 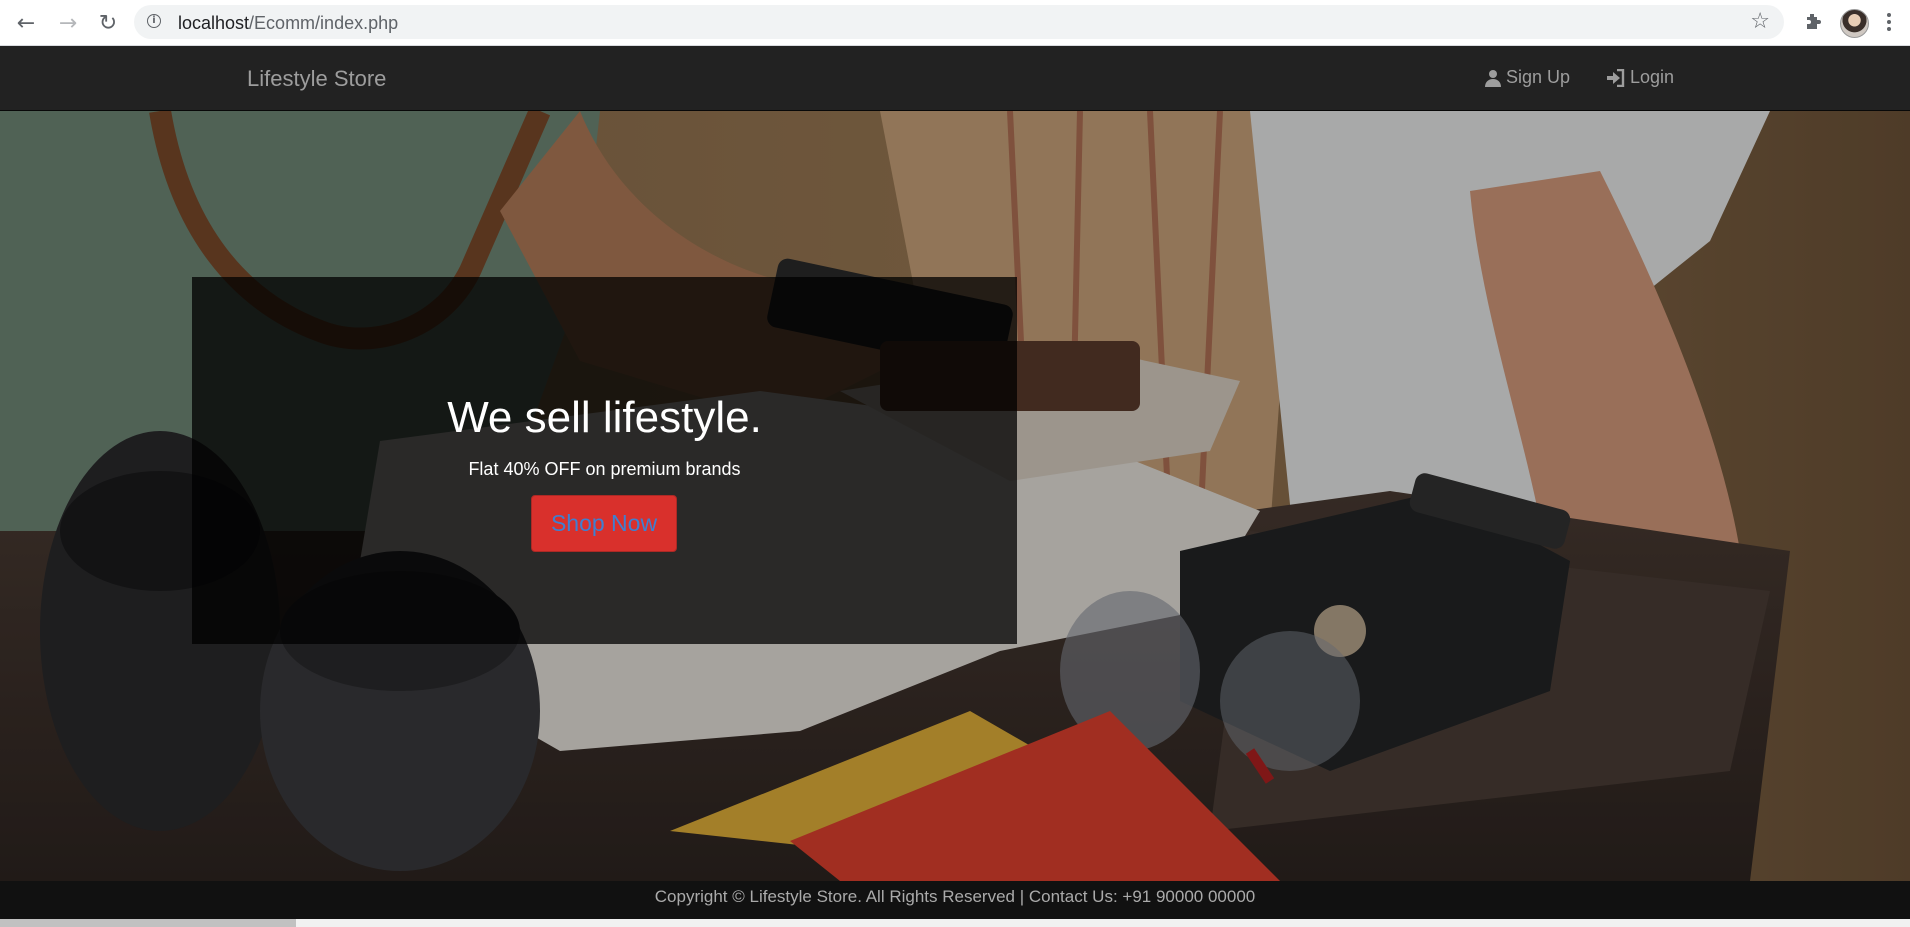 What do you see at coordinates (1760, 21) in the screenshot?
I see `star-icon: ☆` at bounding box center [1760, 21].